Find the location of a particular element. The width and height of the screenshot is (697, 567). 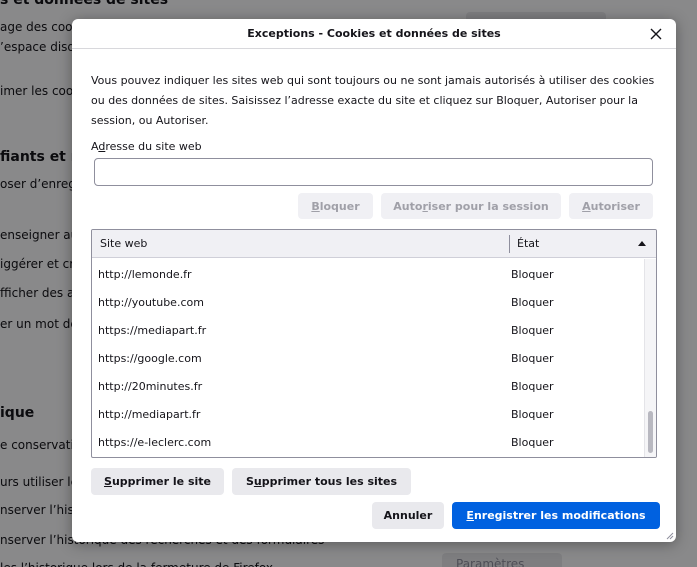

block-button: Bloquer is located at coordinates (335, 206).